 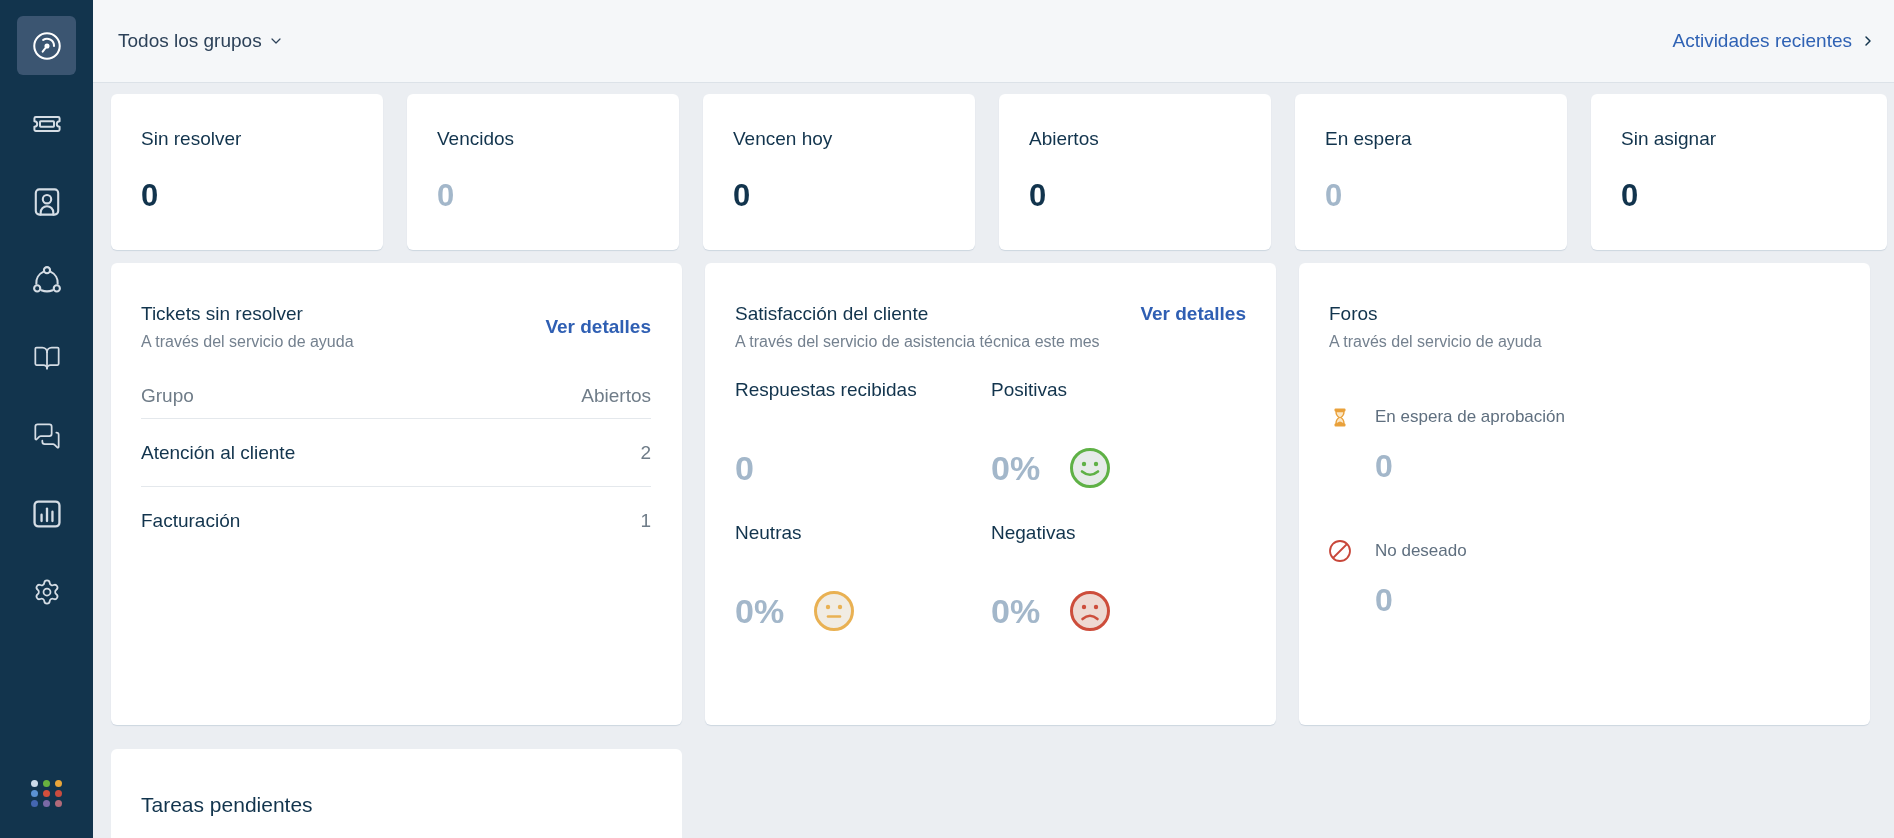 What do you see at coordinates (826, 390) in the screenshot?
I see `metric-label: Respuestas recibidas` at bounding box center [826, 390].